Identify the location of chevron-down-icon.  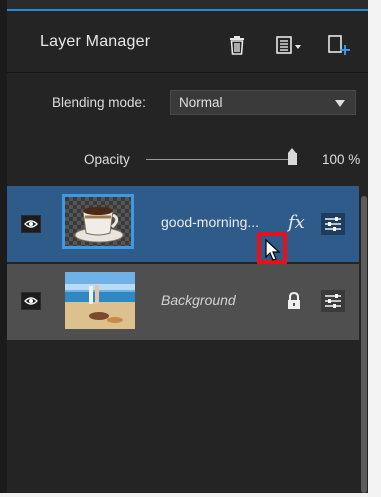
(340, 103).